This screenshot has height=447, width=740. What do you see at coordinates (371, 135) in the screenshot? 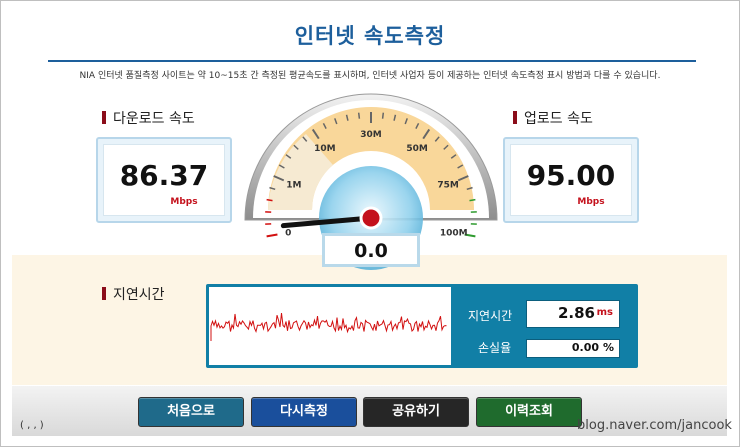
I see `gauge-tick-label: 30M` at bounding box center [371, 135].